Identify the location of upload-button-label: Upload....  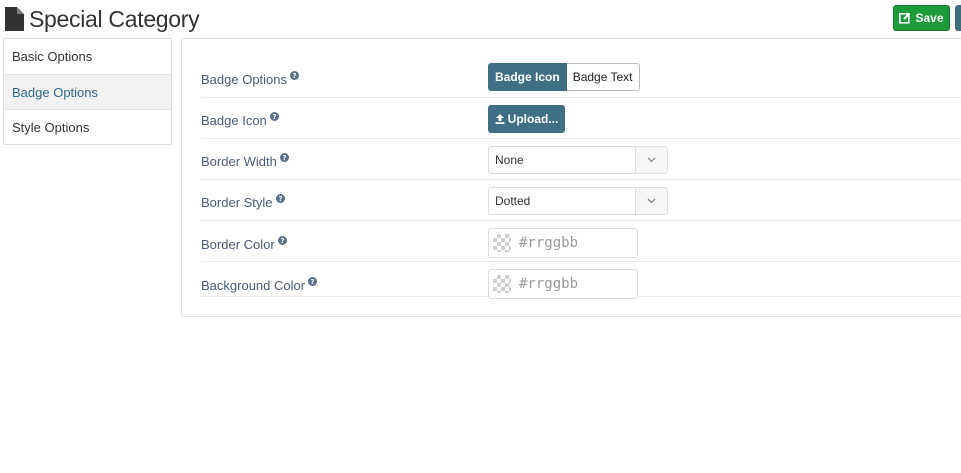
(533, 119).